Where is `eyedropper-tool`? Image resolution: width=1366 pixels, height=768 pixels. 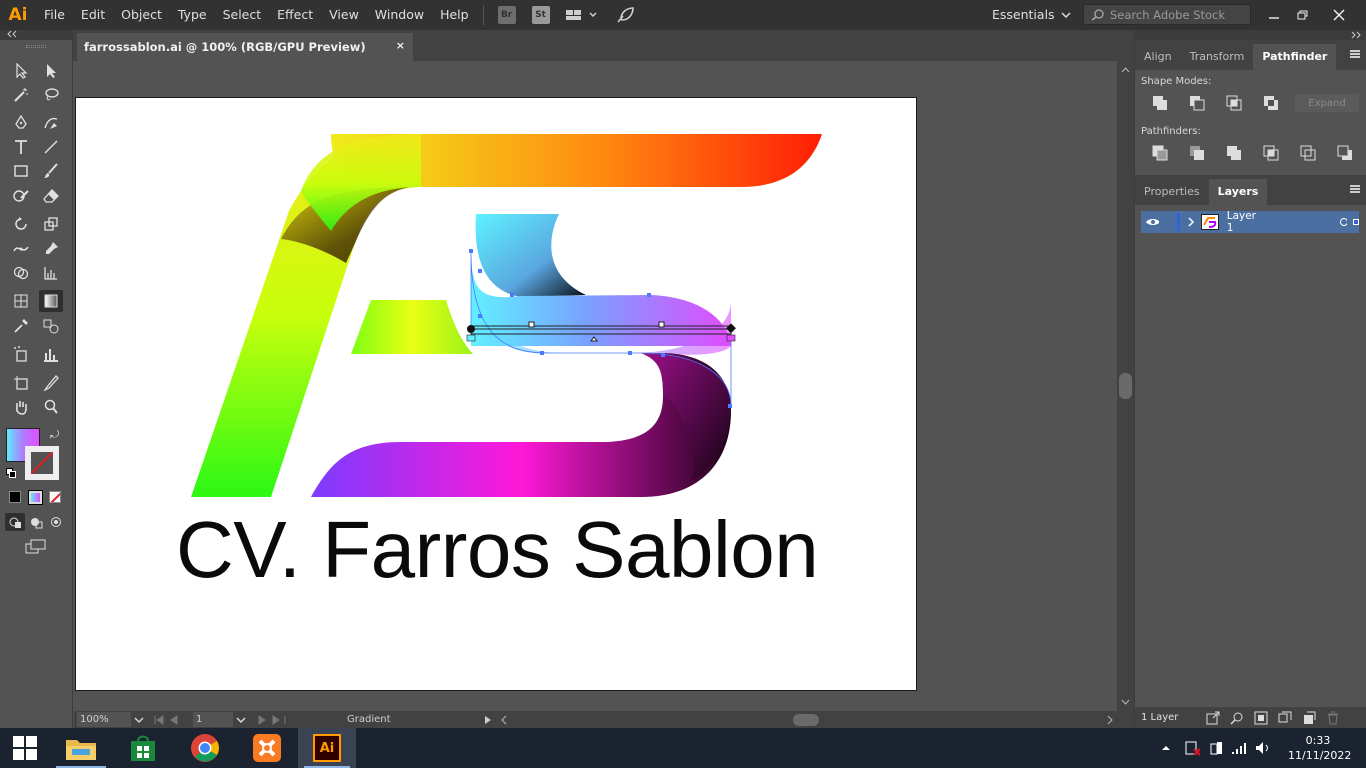
eyedropper-tool is located at coordinates (21, 326).